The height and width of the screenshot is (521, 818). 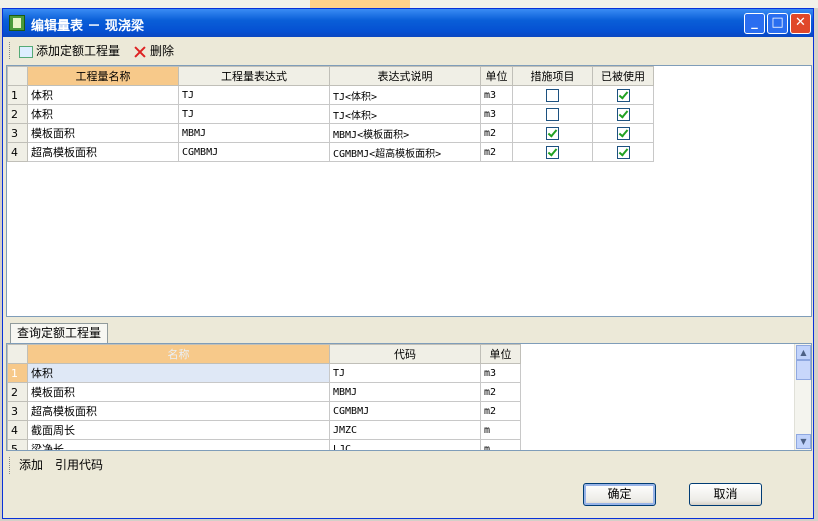 What do you see at coordinates (405, 411) in the screenshot?
I see `cell-code: CGMBMJ` at bounding box center [405, 411].